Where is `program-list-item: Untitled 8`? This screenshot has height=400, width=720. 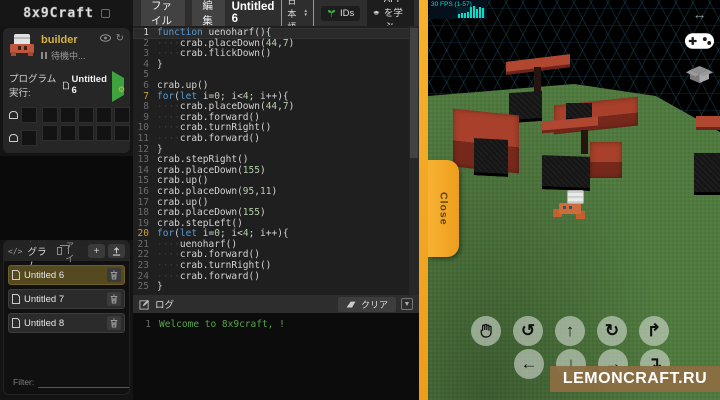
program-list-item: Untitled 8 is located at coordinates (66, 323).